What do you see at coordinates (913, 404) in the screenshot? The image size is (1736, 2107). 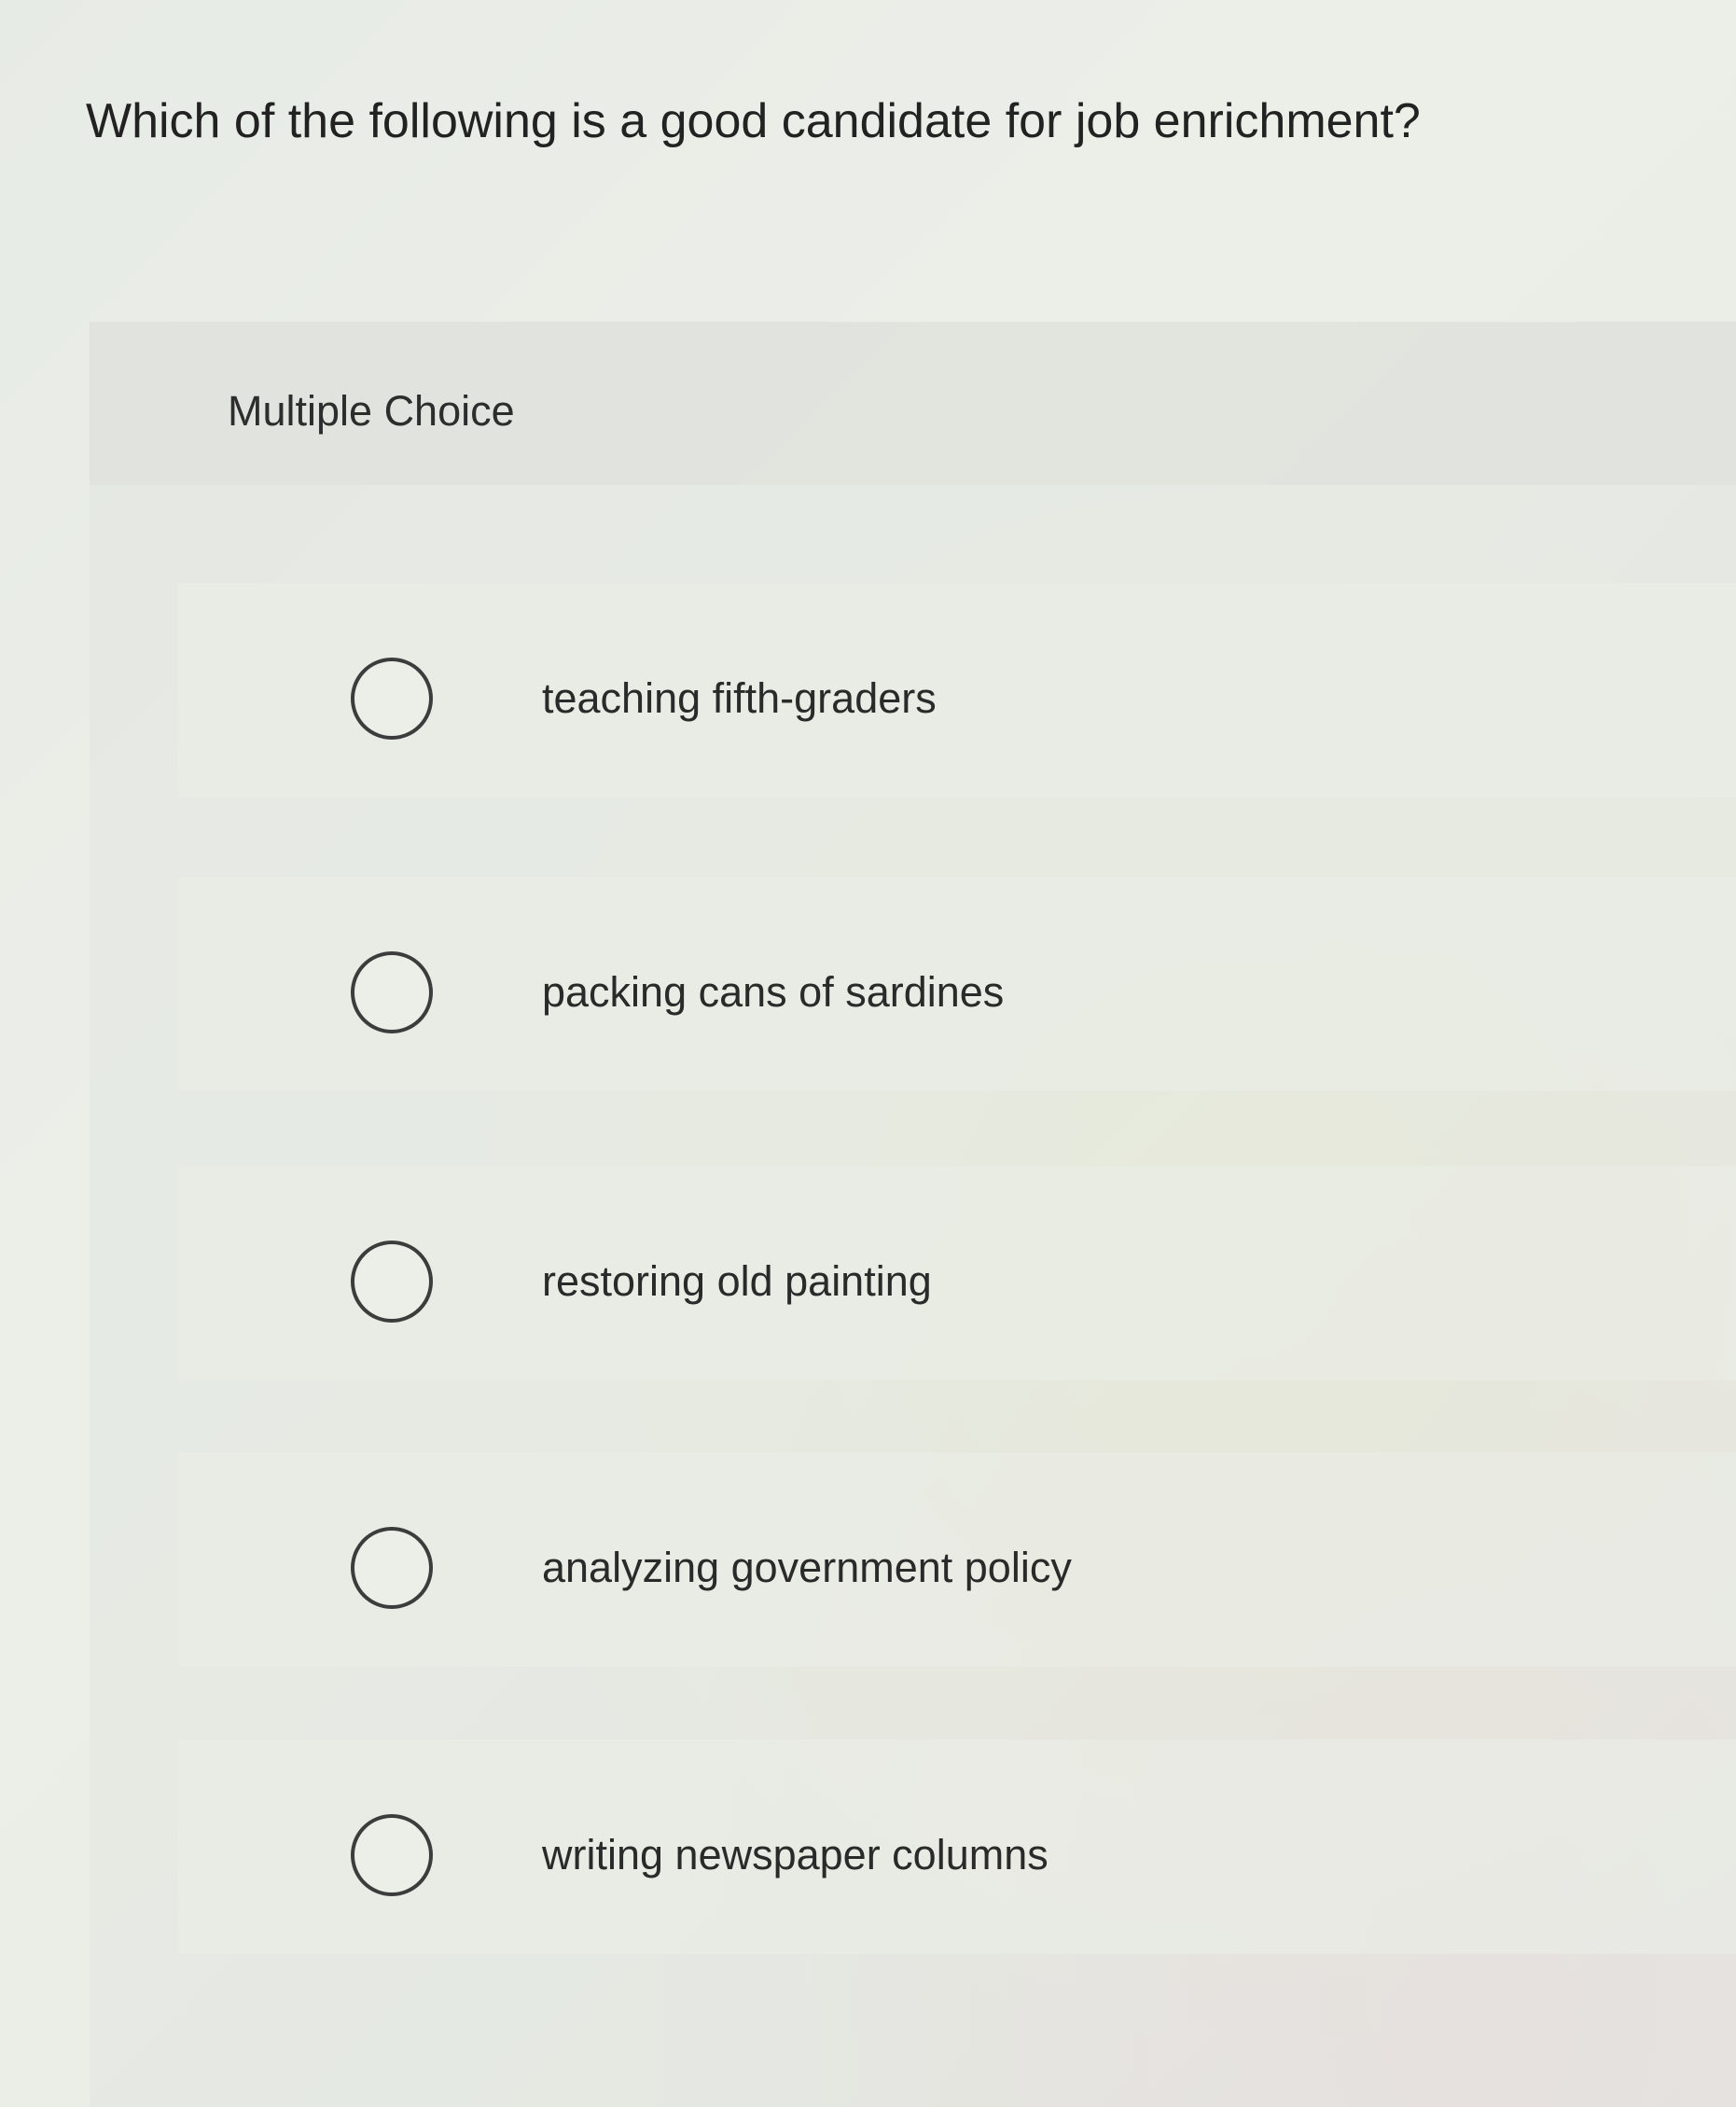 I see `answer-panel-header: Multiple Choice` at bounding box center [913, 404].